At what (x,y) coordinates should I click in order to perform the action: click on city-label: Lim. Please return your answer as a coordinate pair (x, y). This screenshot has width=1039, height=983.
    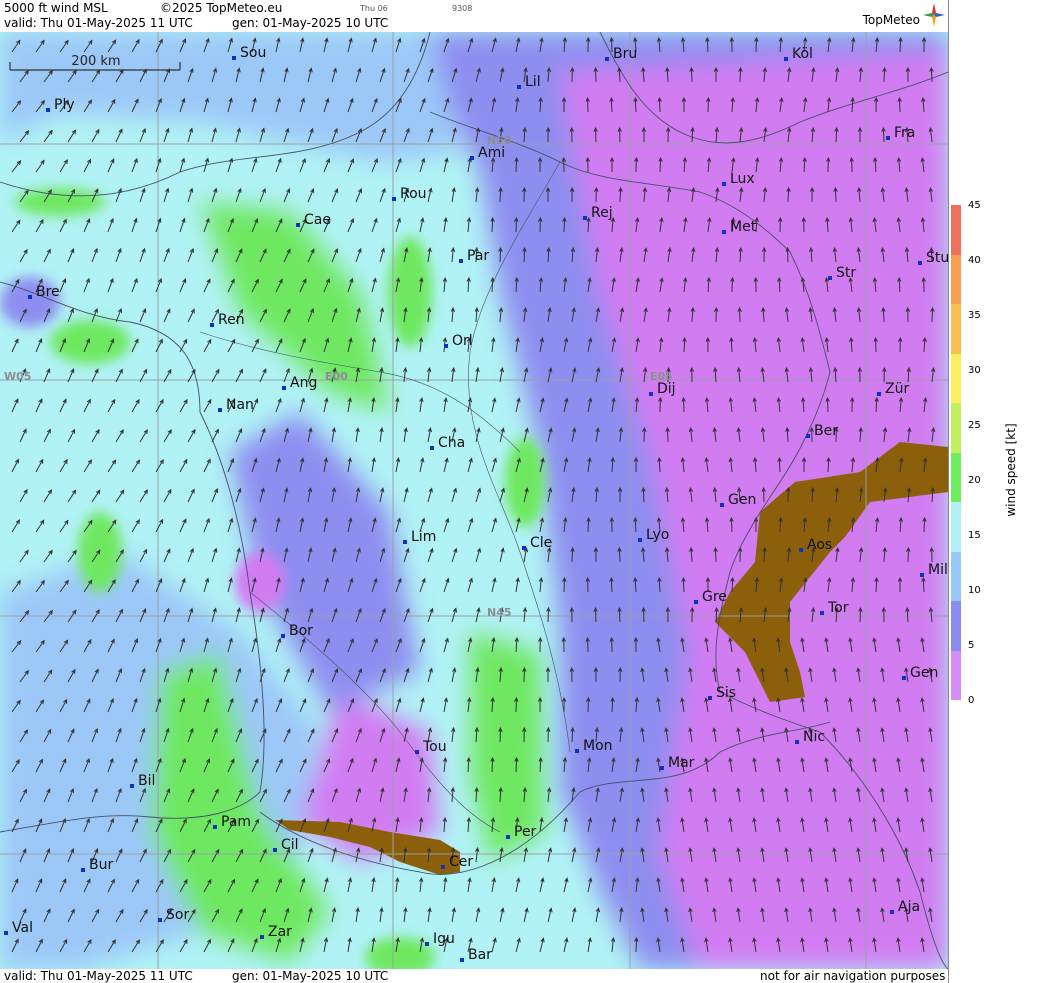
    Looking at the image, I should click on (423, 537).